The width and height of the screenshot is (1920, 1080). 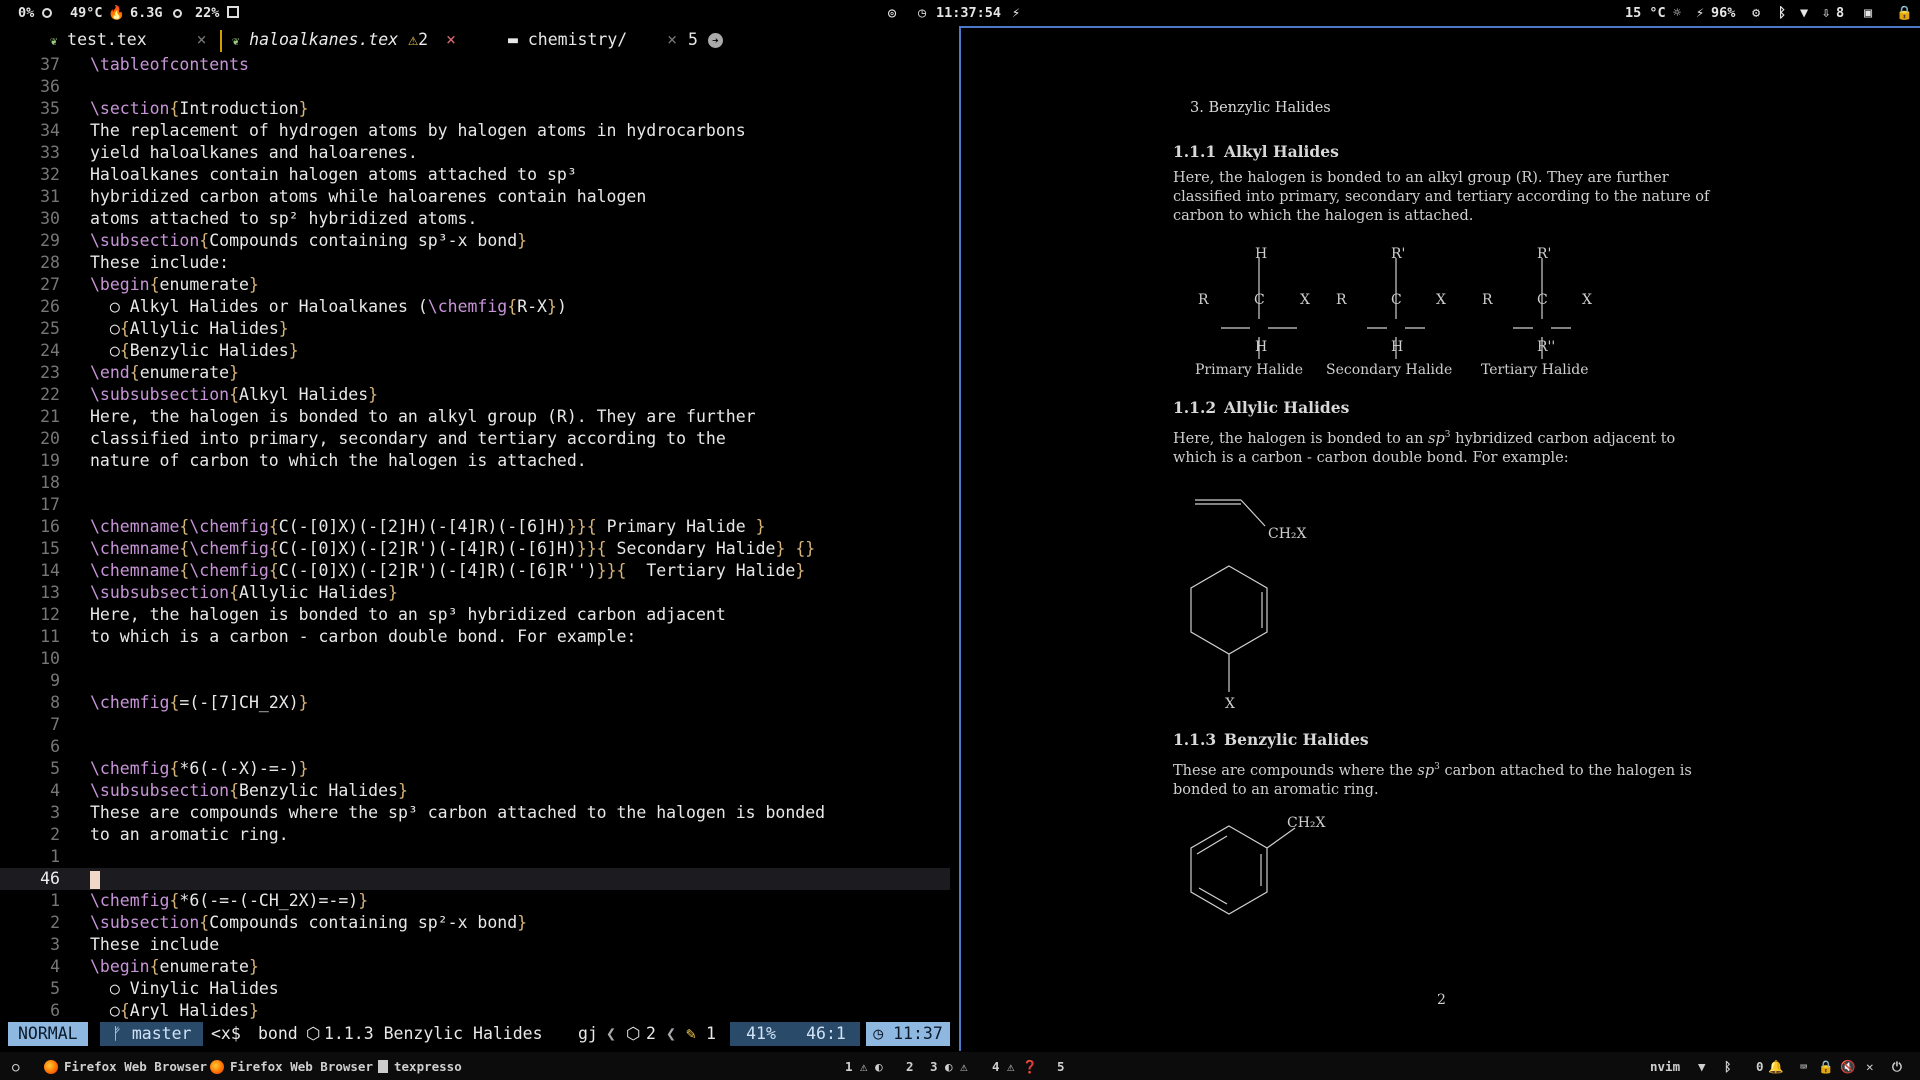 What do you see at coordinates (1848, 1067) in the screenshot?
I see `volume-mute-icon: 🔇` at bounding box center [1848, 1067].